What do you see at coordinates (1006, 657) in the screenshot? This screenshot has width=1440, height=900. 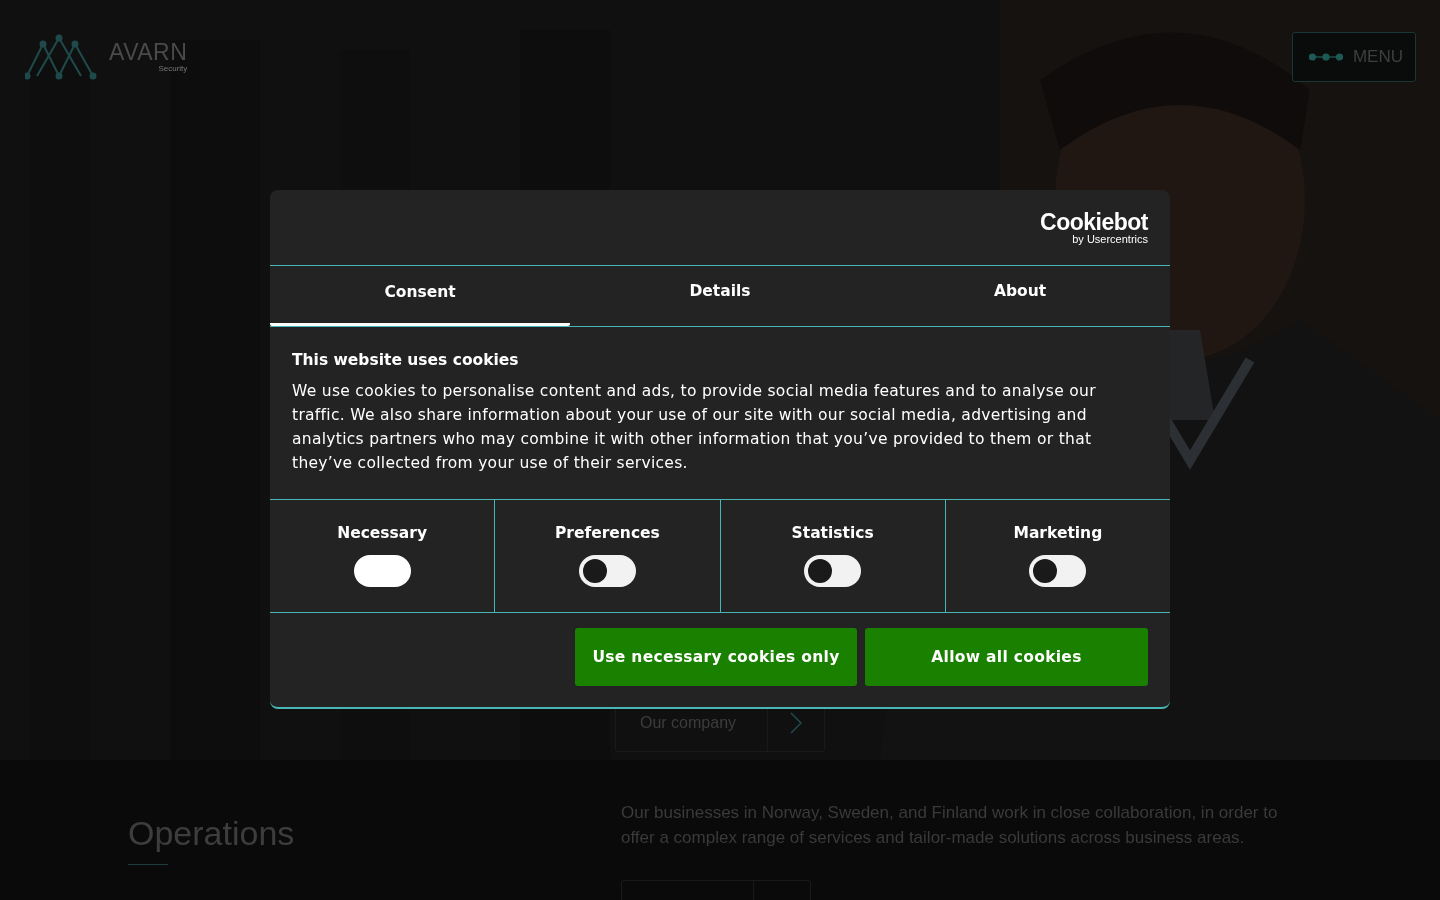 I see `consent-button: Allow all cookies` at bounding box center [1006, 657].